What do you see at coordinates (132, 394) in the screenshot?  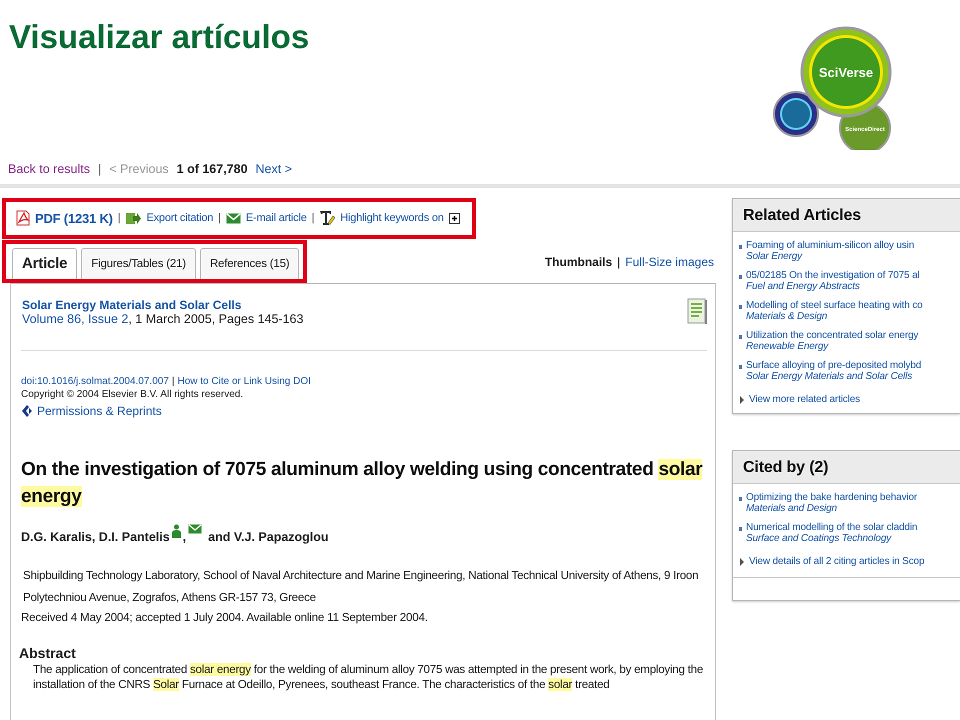 I see `copyright-text: Copyright © 2004 Elsevier B.V. All rights reserved.` at bounding box center [132, 394].